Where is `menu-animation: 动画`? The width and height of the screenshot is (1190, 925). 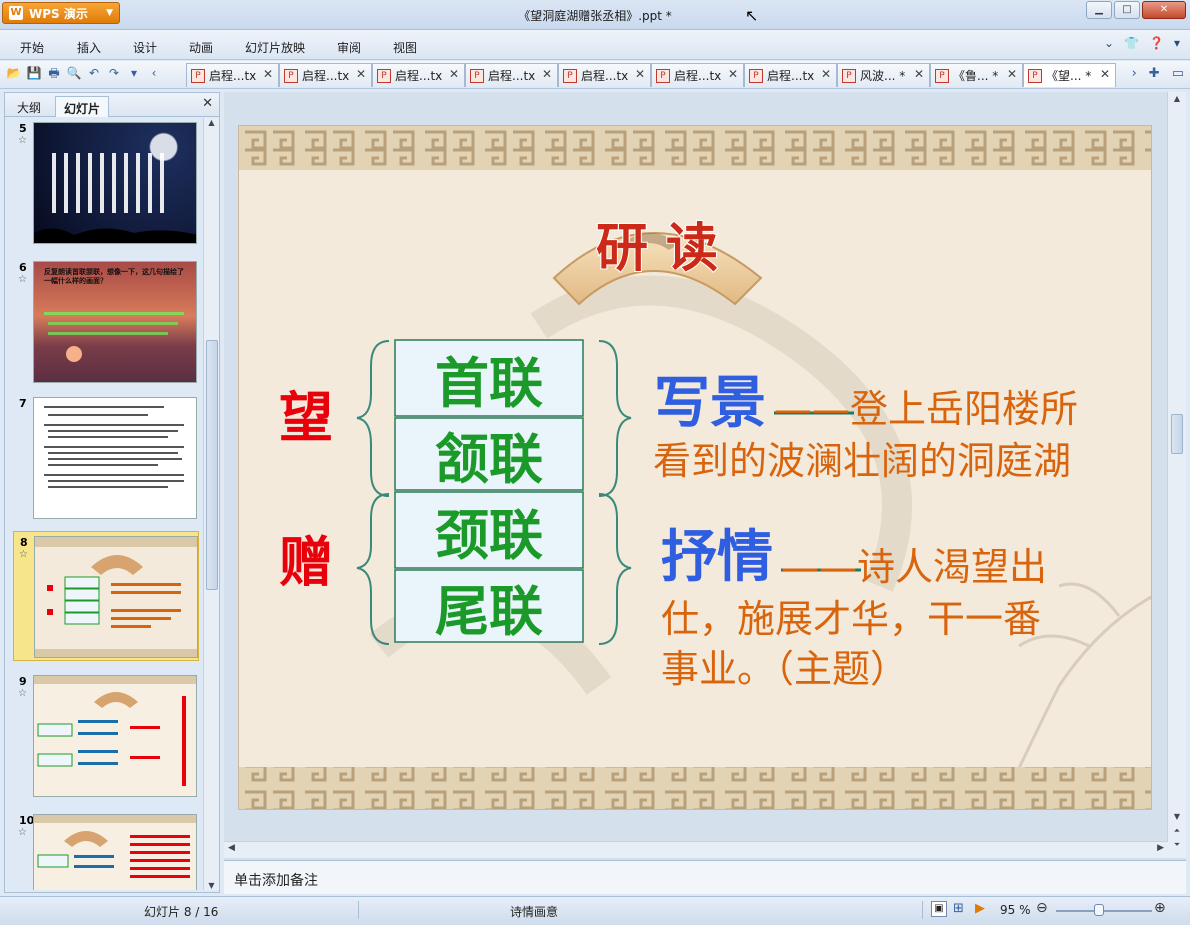
menu-animation: 动画 is located at coordinates (201, 47).